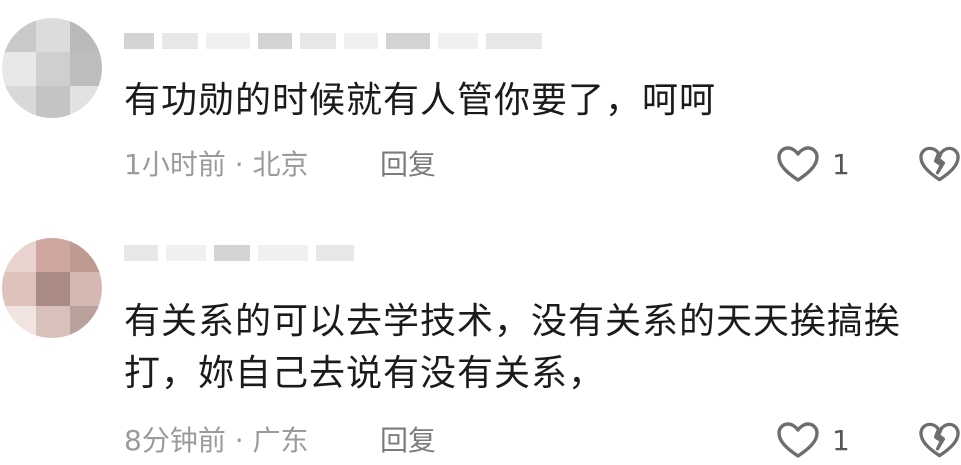 The width and height of the screenshot is (961, 465). I want to click on comment-meta: 8分钟前 · 广东, so click(216, 440).